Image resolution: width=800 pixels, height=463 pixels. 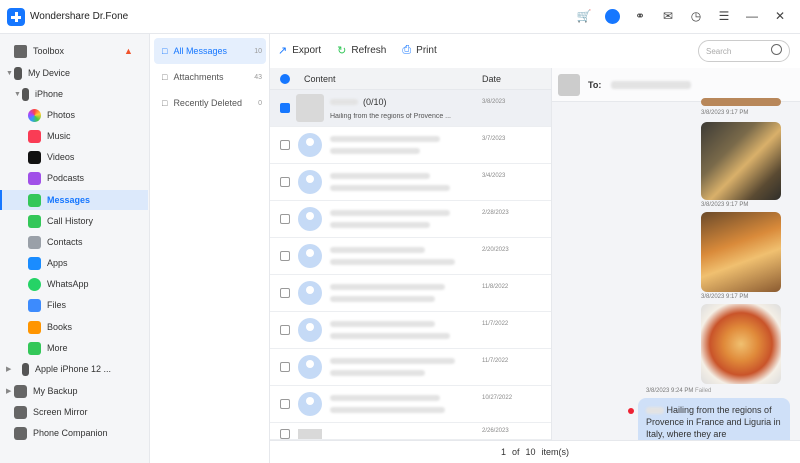 What do you see at coordinates (49, 73) in the screenshot?
I see `sidebar-item-label: My Device` at bounding box center [49, 73].